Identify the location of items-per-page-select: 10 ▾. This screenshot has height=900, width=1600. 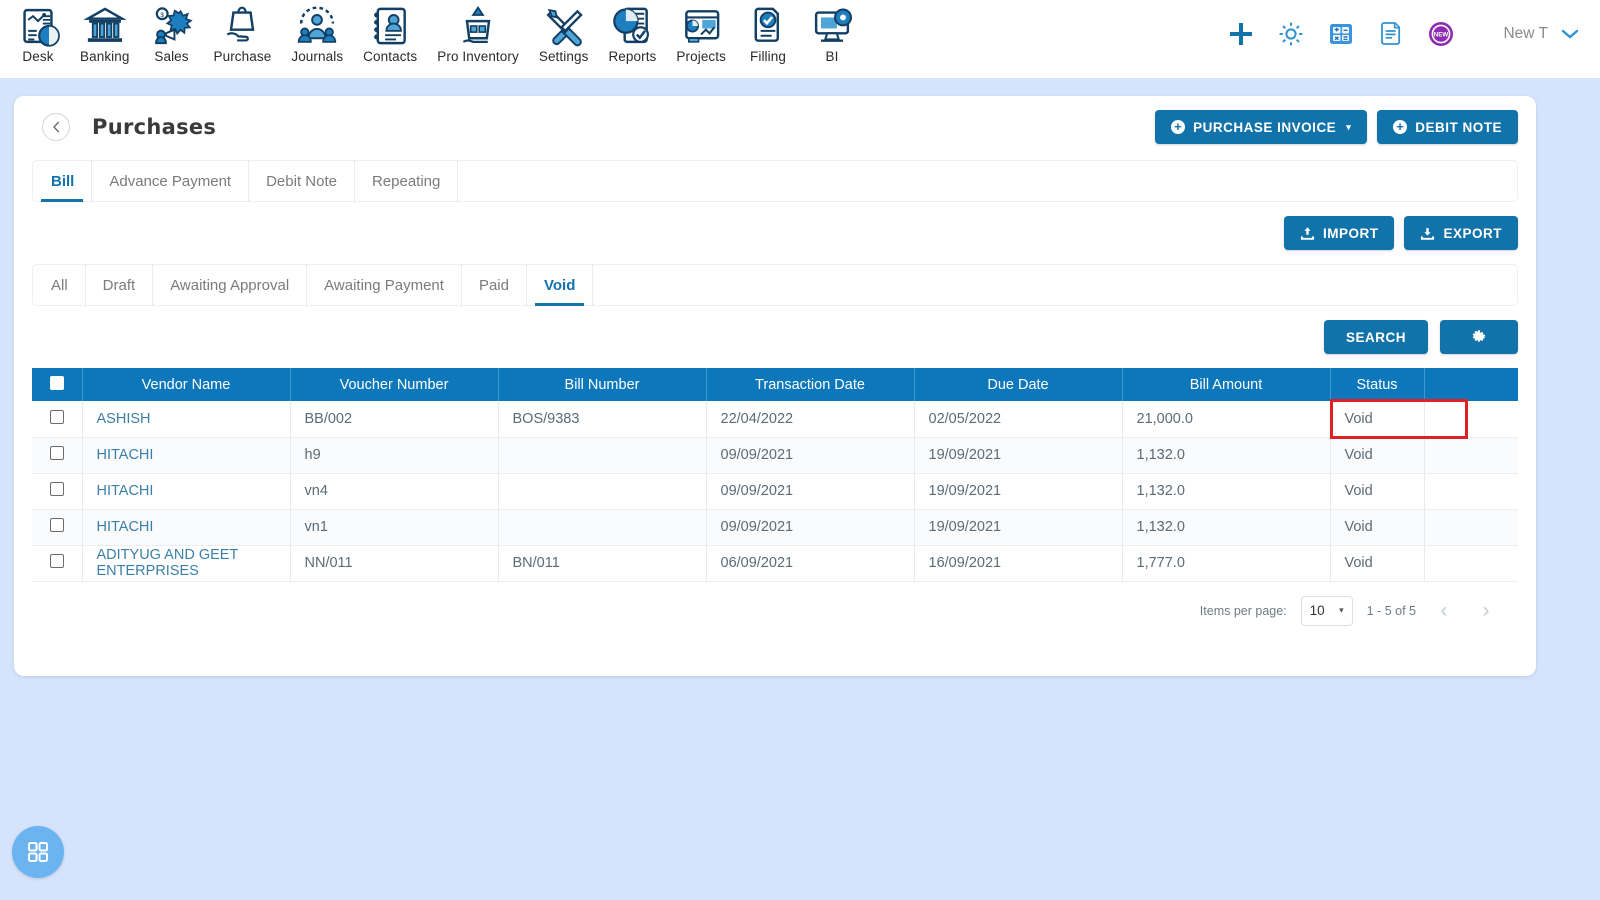
(1326, 610).